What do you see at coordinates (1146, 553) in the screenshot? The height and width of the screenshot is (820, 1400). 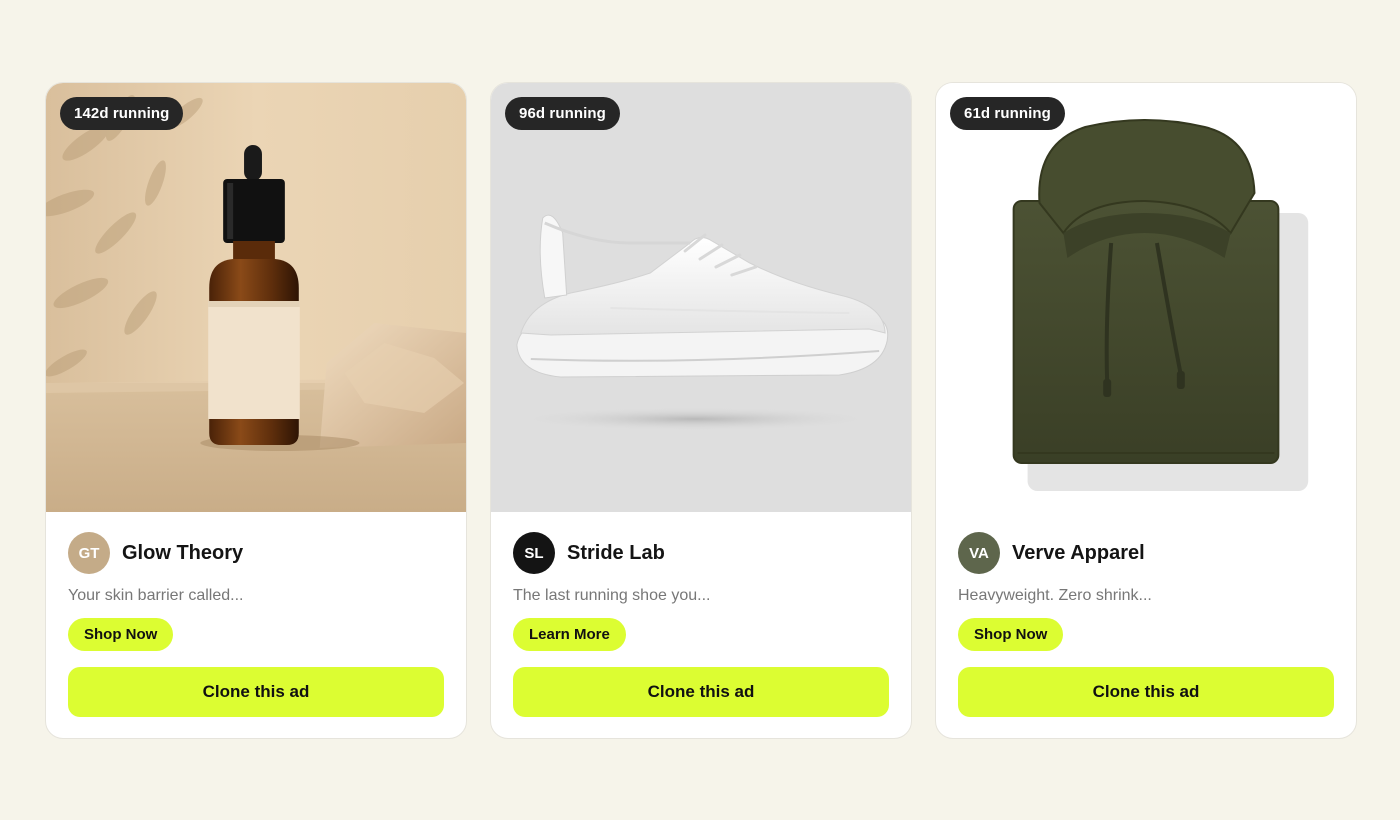 I see `brand-row: VA Verve Apparel` at bounding box center [1146, 553].